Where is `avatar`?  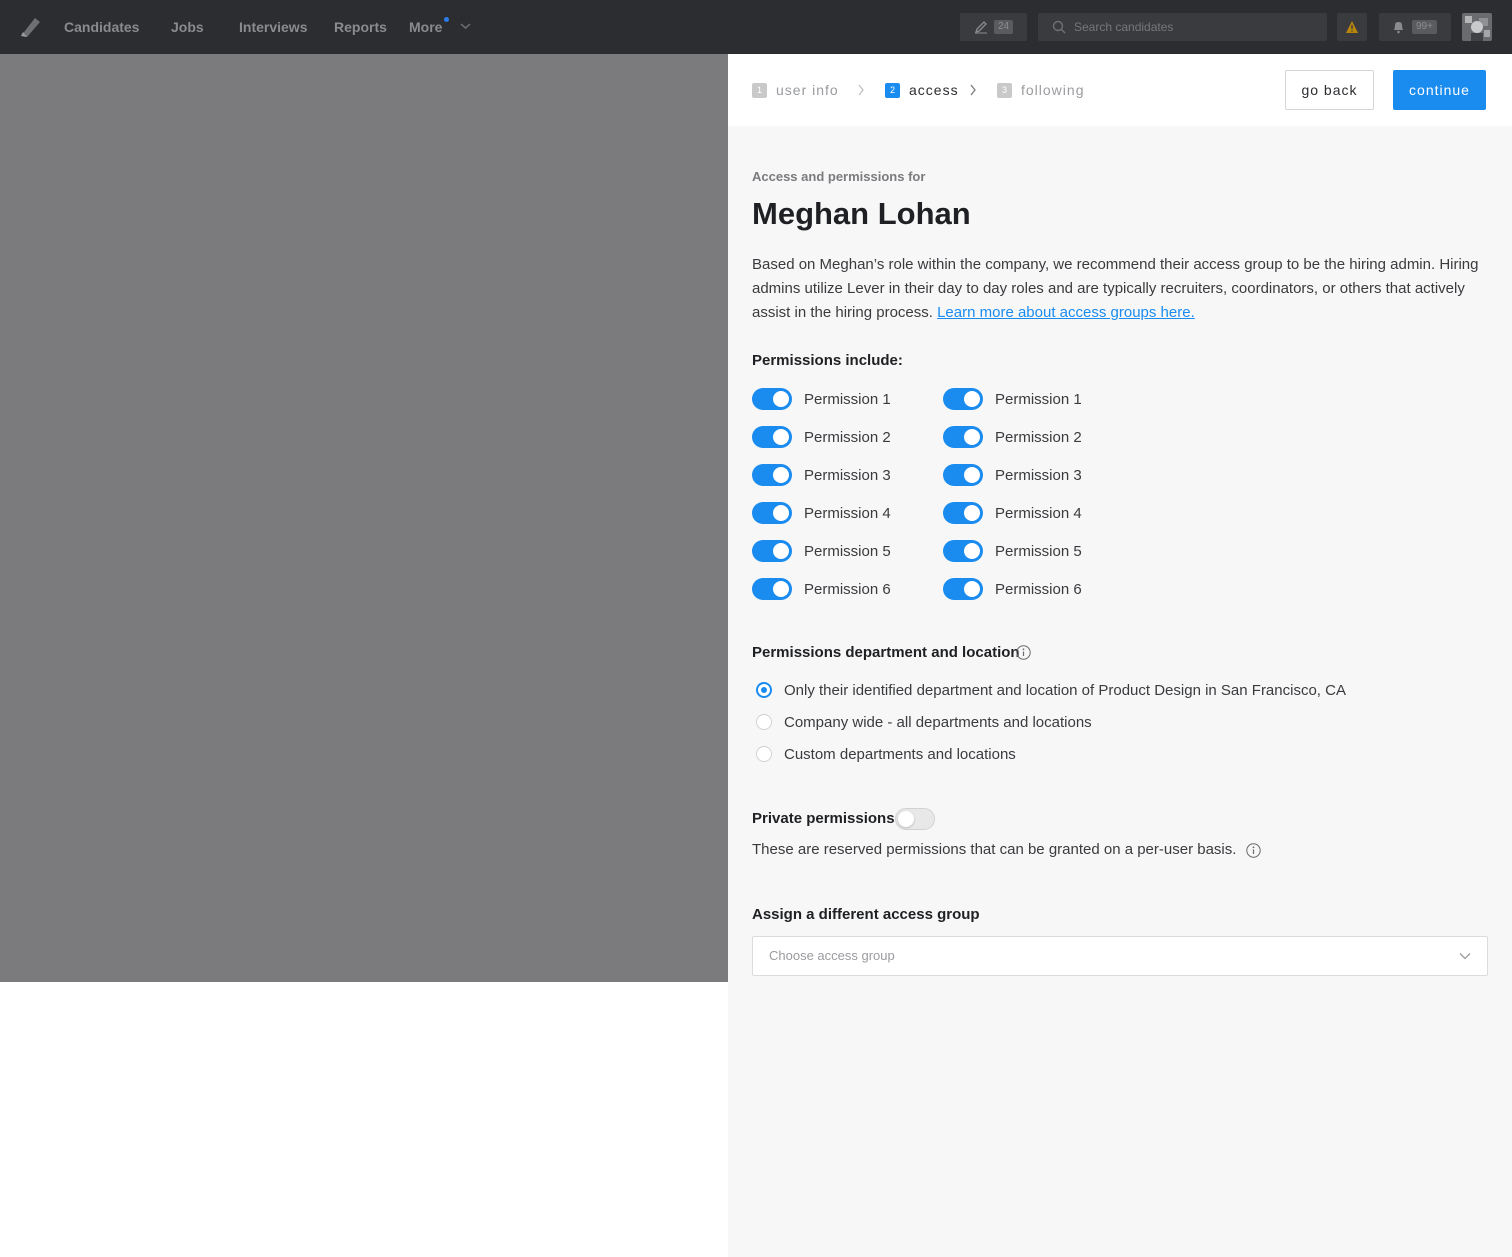
avatar is located at coordinates (1477, 27).